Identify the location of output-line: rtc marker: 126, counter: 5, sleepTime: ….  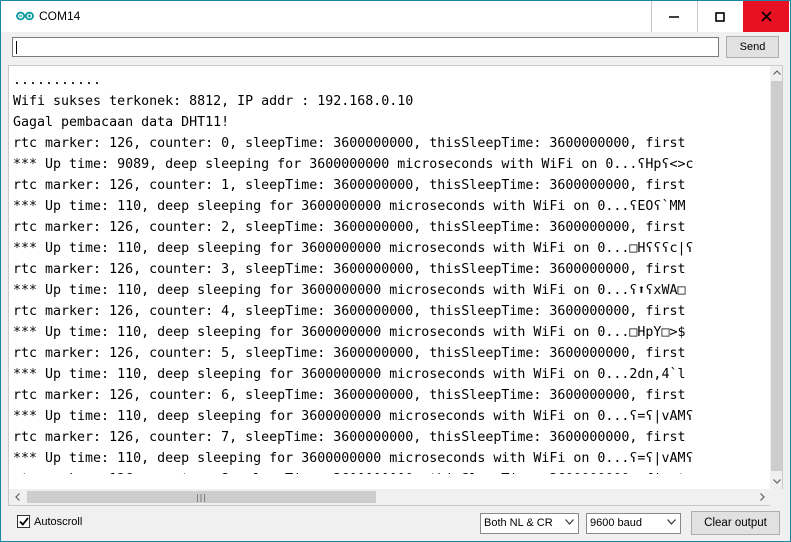
(349, 353).